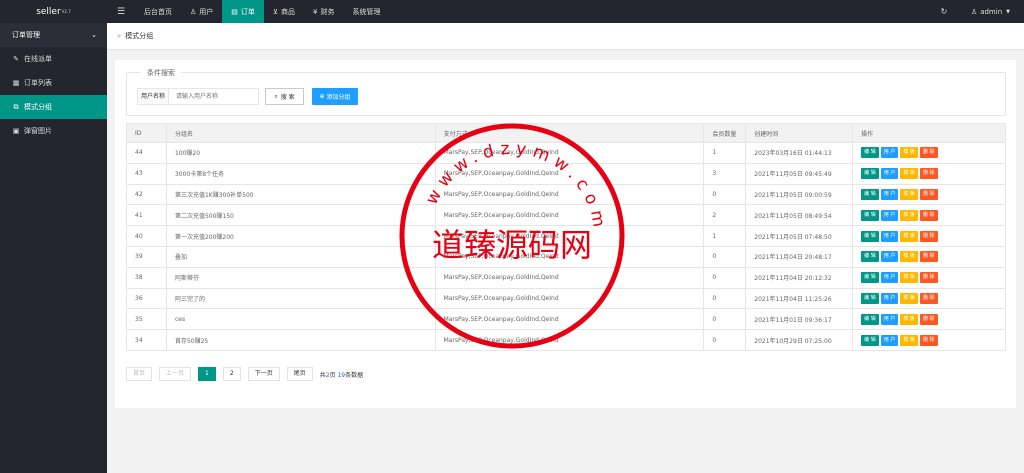  I want to click on nav-item-label: 系统管理, so click(366, 11).